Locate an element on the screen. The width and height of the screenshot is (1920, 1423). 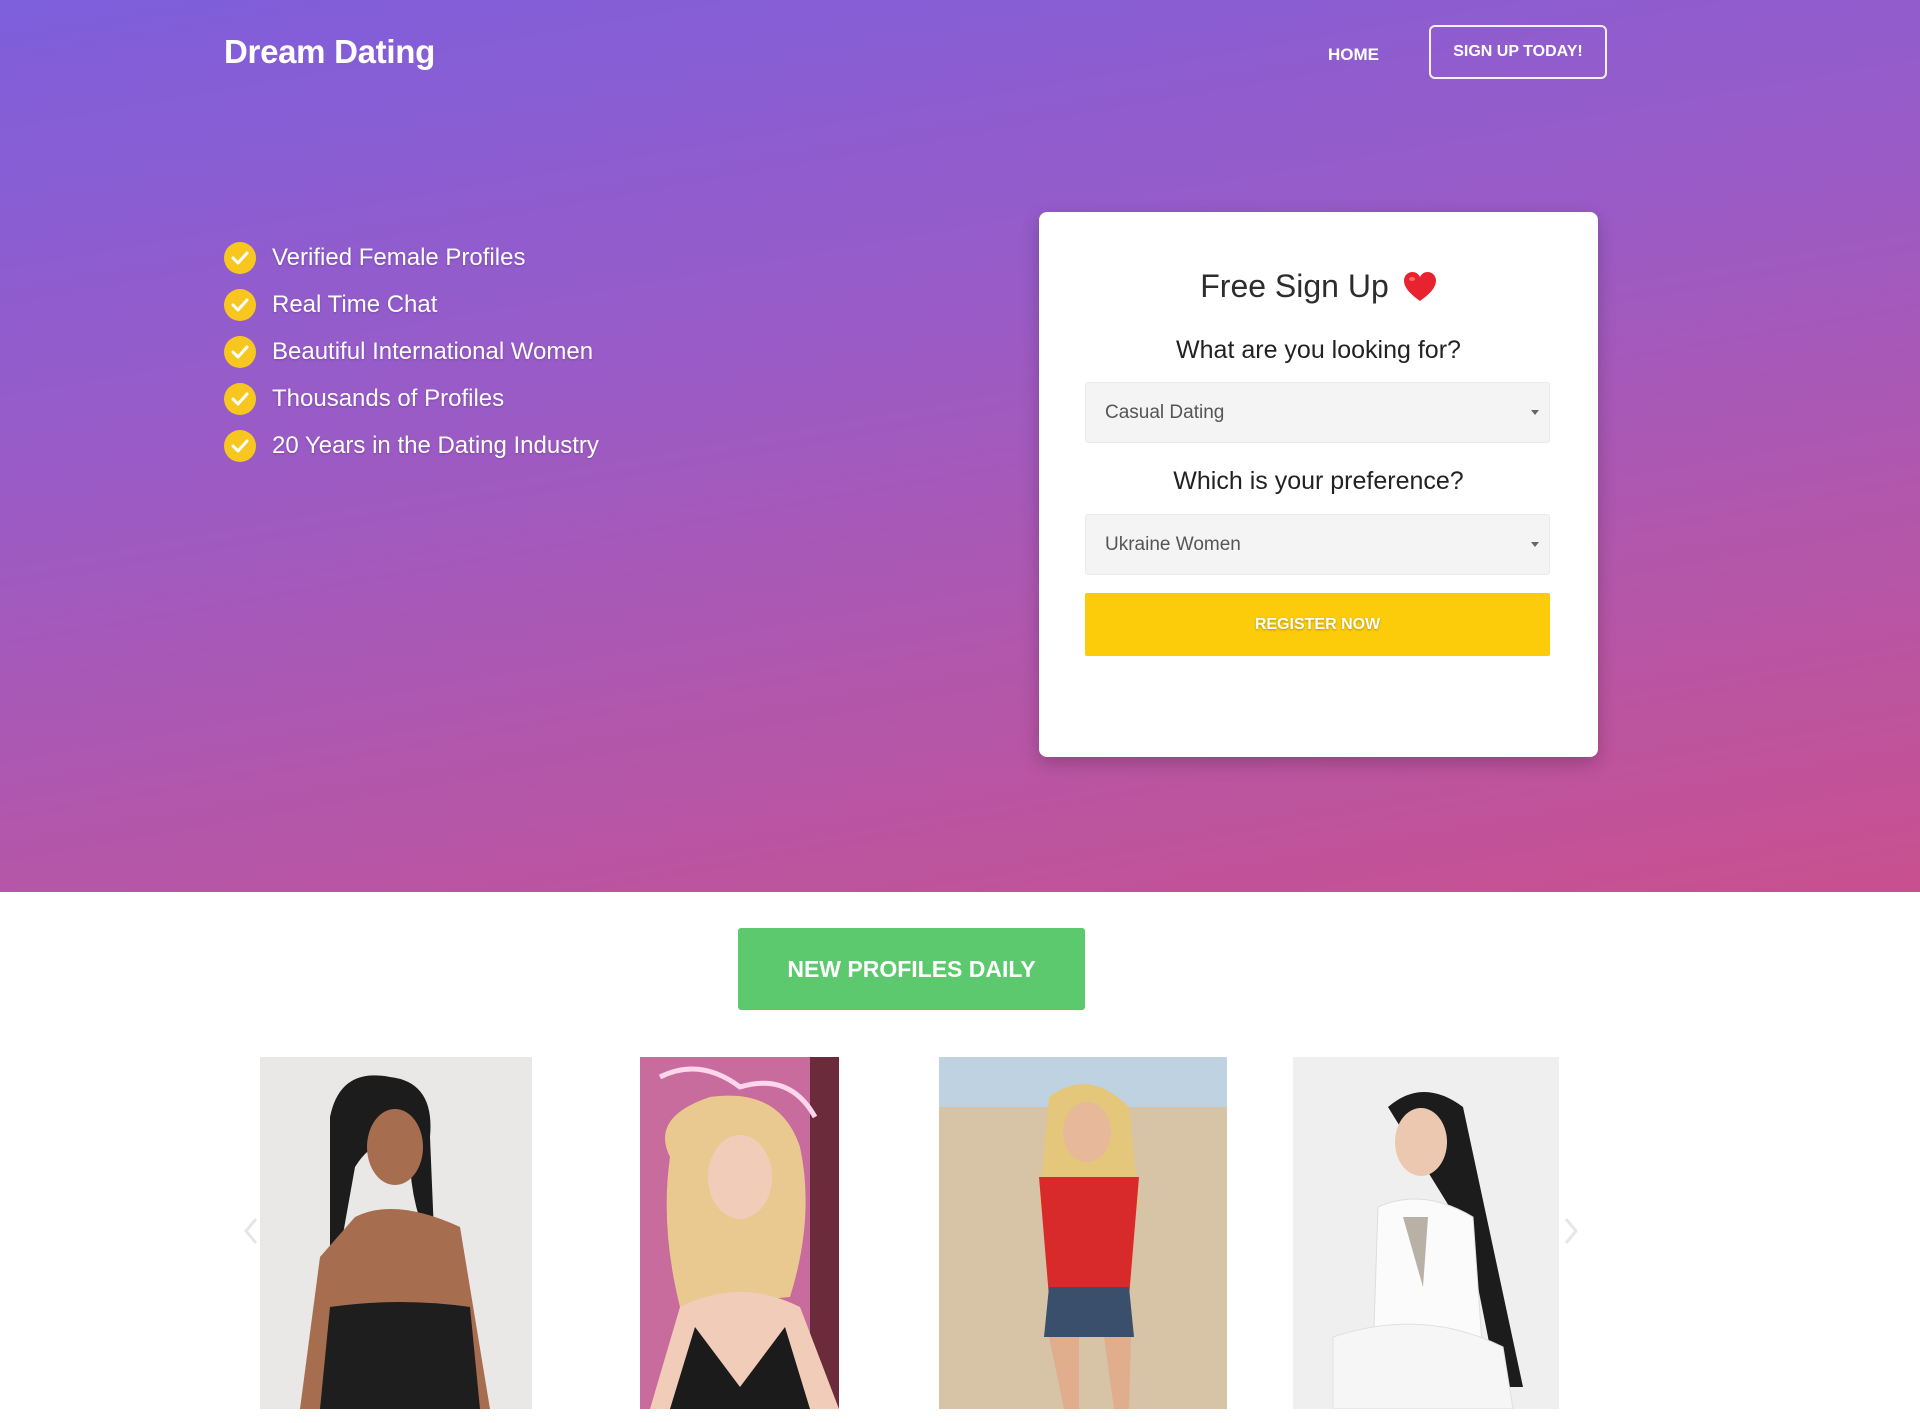
heart-icon is located at coordinates (1420, 287).